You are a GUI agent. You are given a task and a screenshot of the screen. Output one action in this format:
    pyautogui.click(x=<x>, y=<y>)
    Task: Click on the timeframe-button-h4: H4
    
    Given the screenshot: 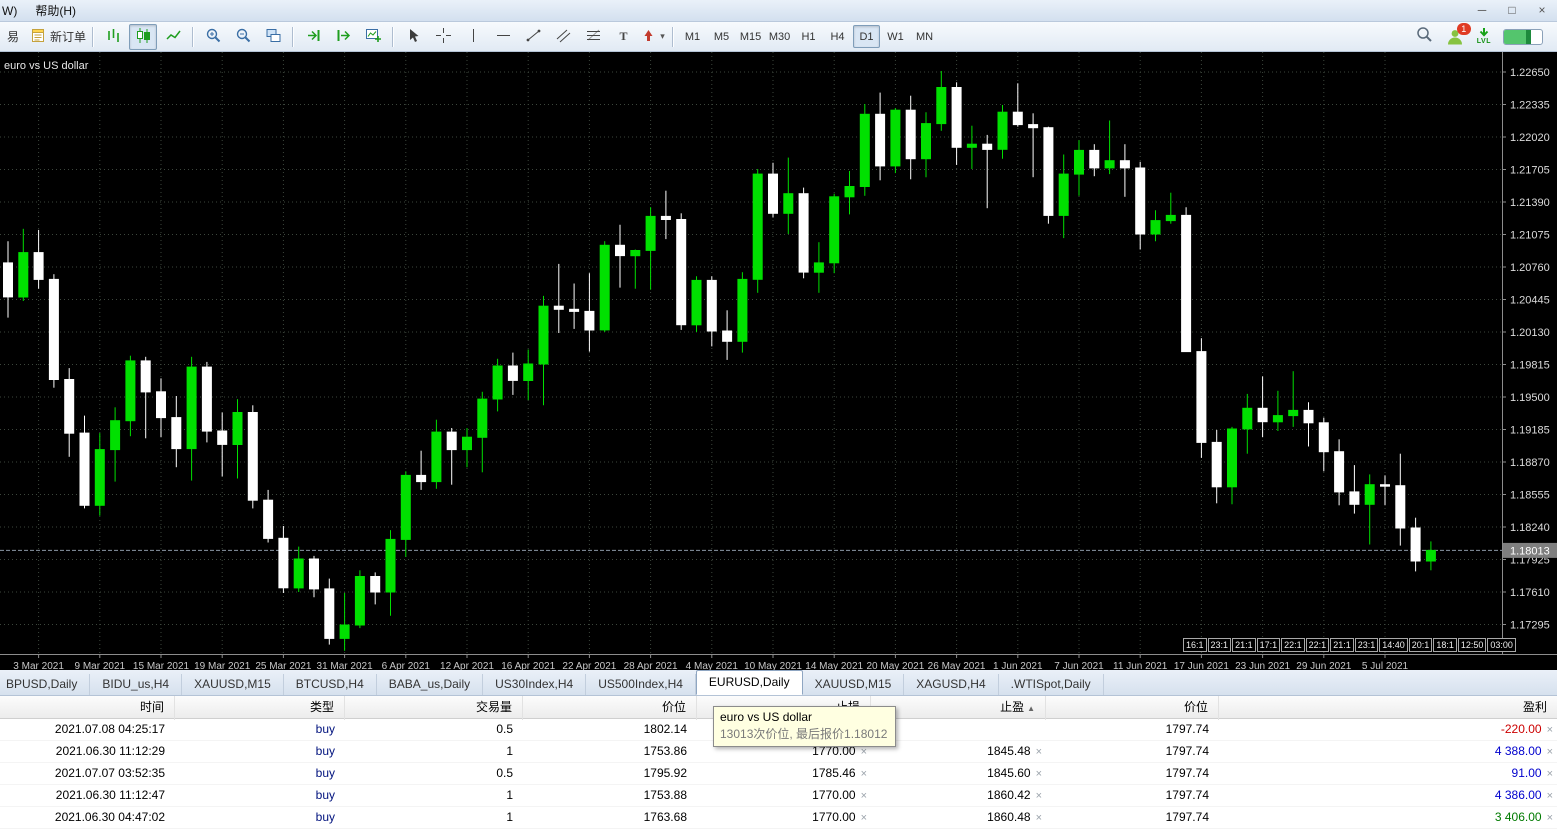 What is the action you would take?
    pyautogui.click(x=837, y=36)
    